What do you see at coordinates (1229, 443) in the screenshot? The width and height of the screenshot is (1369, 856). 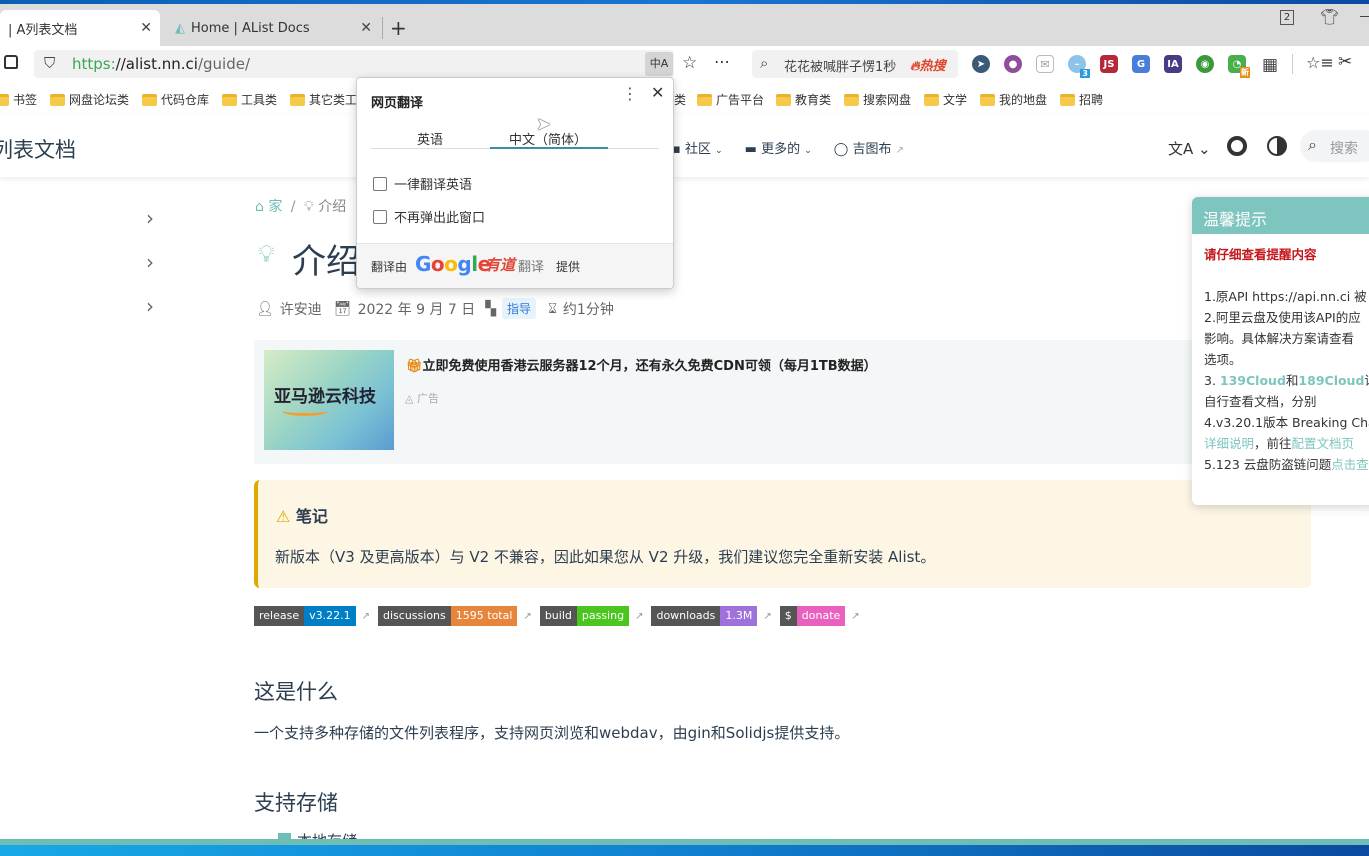 I see `tip-link-details: 详细说明` at bounding box center [1229, 443].